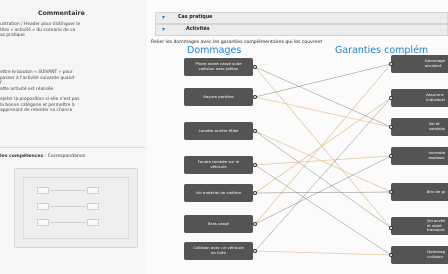  I want to click on guarantee-item: Assuranc individuel, so click(419, 98).